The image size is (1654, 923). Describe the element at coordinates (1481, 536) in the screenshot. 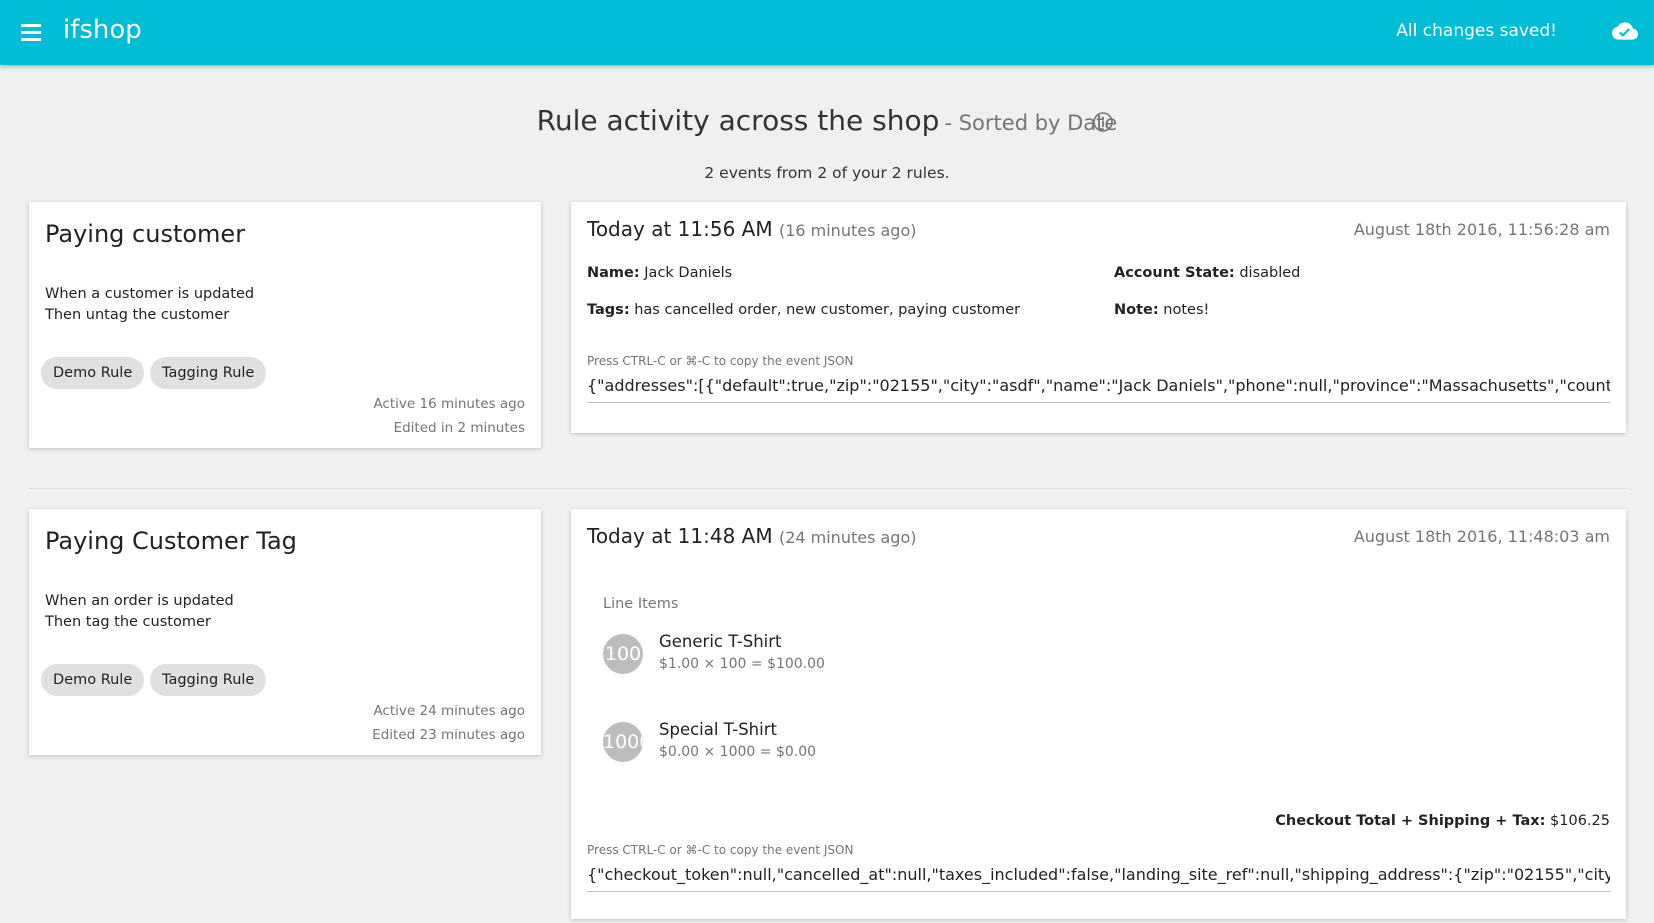

I see `event-date: August 18th 2016, 11:48:03 am` at that location.